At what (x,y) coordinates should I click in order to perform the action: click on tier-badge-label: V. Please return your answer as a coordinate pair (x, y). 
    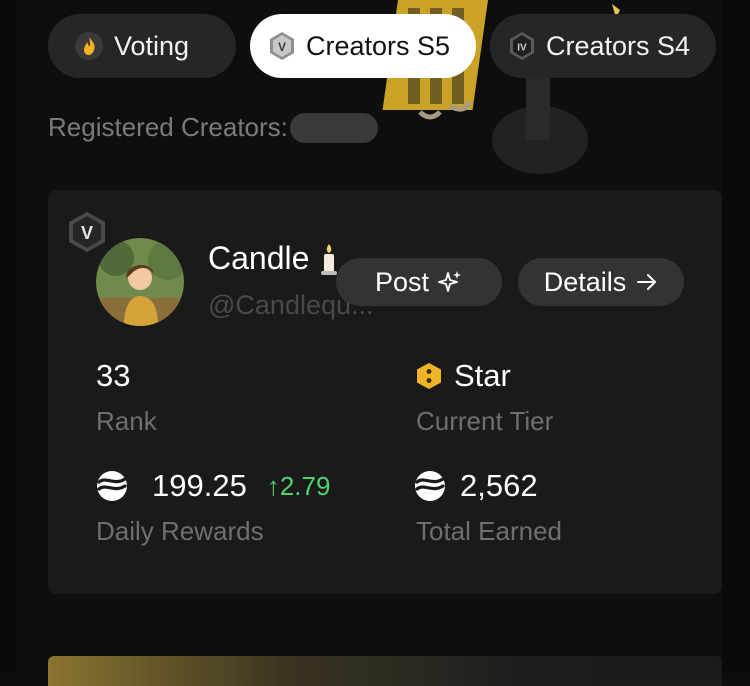
    Looking at the image, I should click on (87, 233).